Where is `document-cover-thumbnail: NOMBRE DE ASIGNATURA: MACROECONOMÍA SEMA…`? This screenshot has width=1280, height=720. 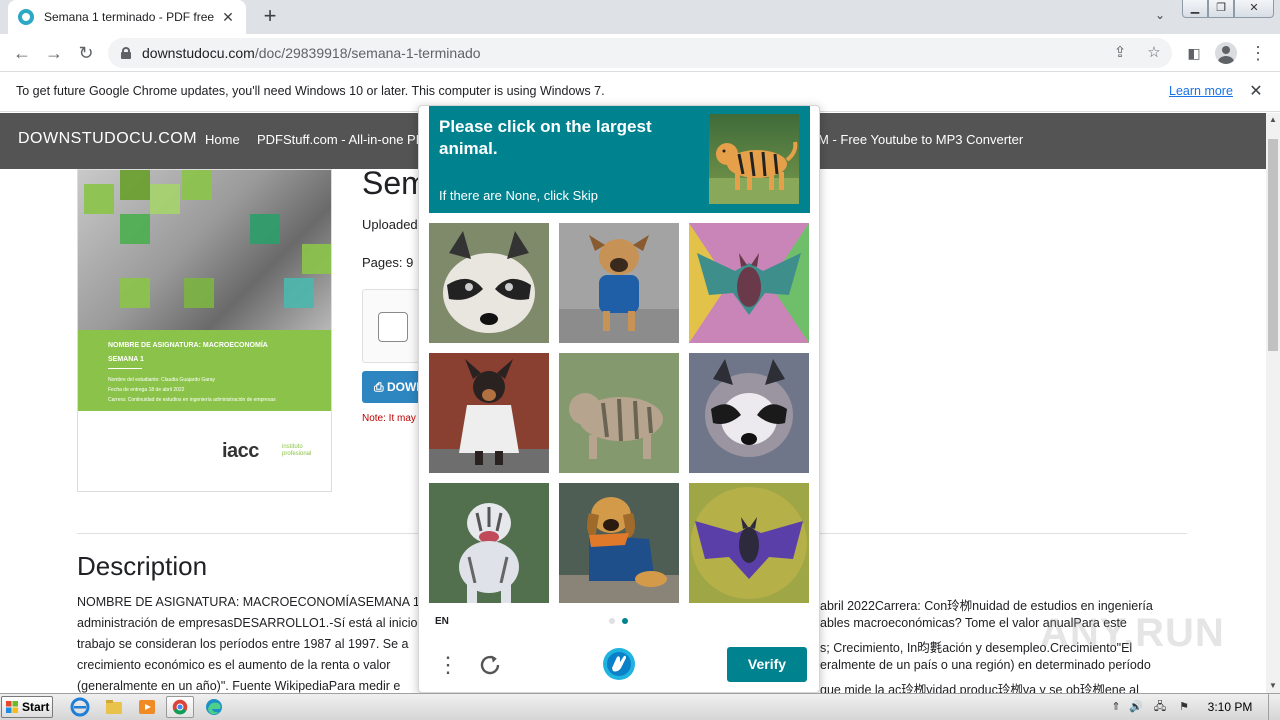 document-cover-thumbnail: NOMBRE DE ASIGNATURA: MACROECONOMÍA SEMA… is located at coordinates (204, 330).